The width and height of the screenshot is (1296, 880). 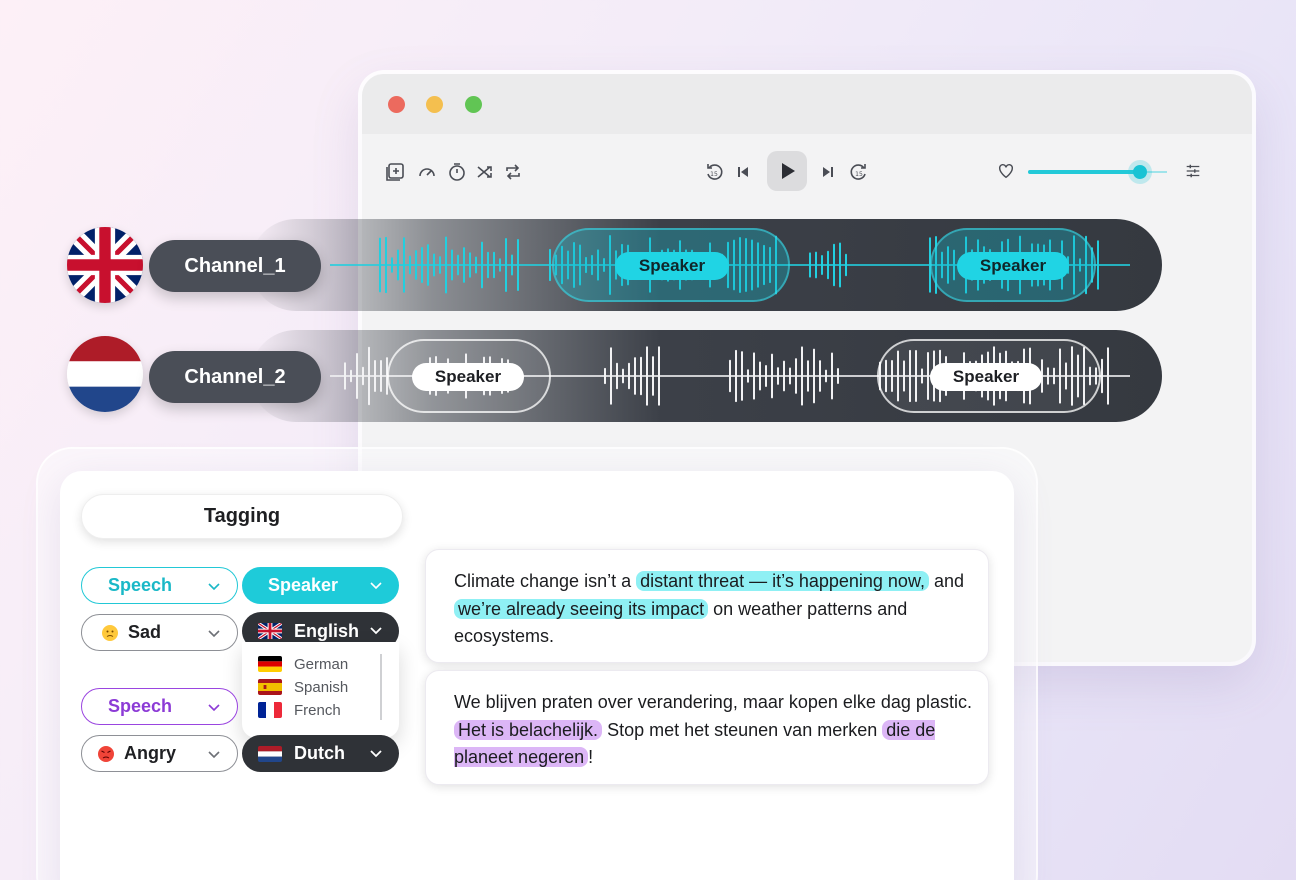 I want to click on volume-slider, so click(x=1084, y=172).